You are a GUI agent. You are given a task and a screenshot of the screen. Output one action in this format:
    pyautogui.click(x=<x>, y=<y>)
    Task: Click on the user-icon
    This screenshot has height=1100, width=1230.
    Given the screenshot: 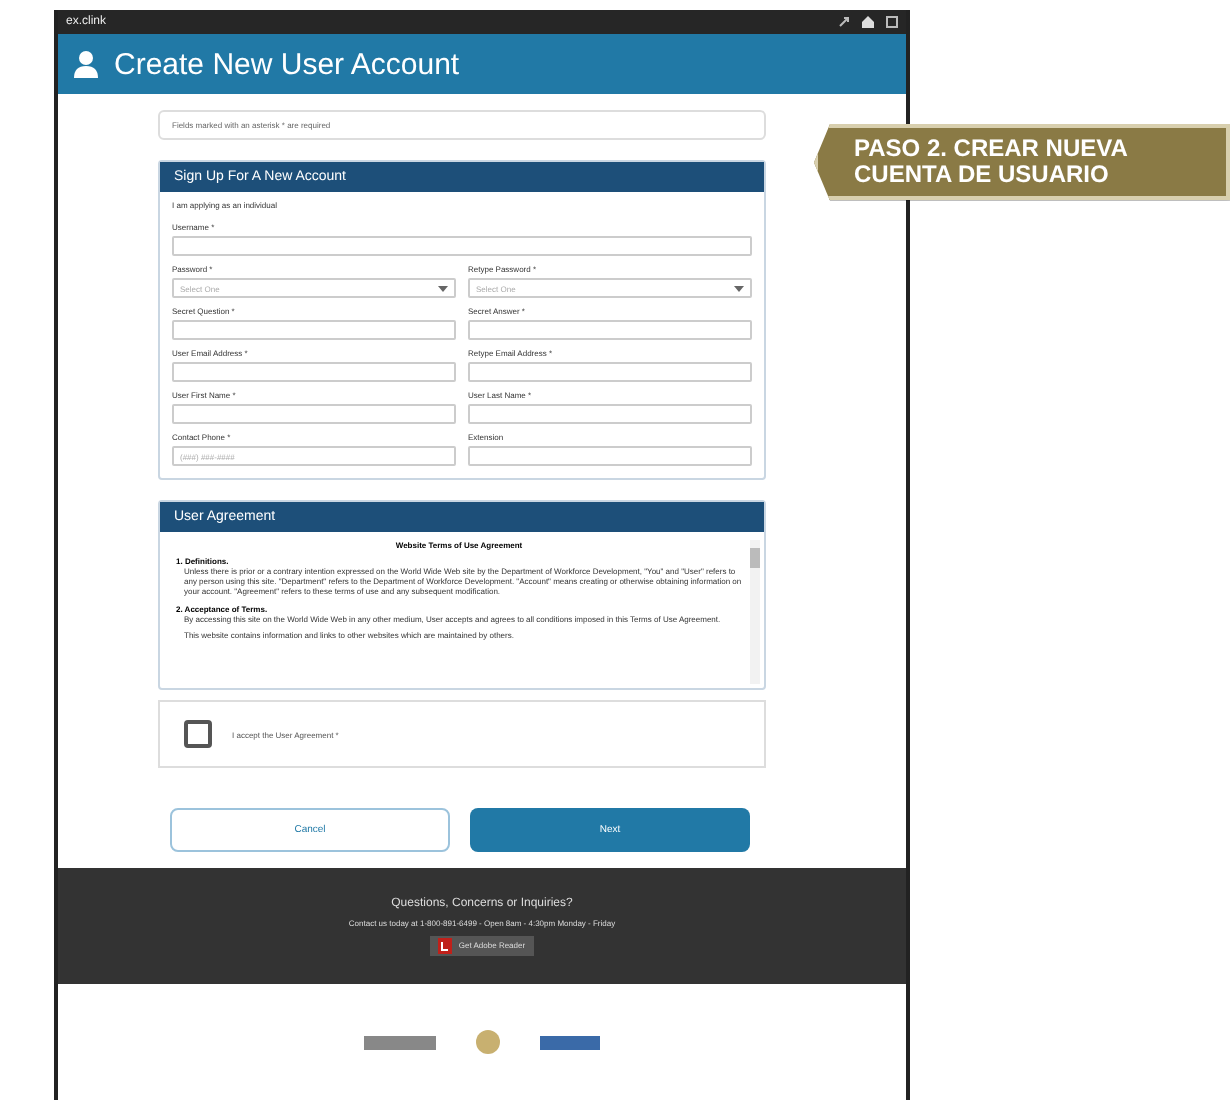 What is the action you would take?
    pyautogui.click(x=86, y=64)
    